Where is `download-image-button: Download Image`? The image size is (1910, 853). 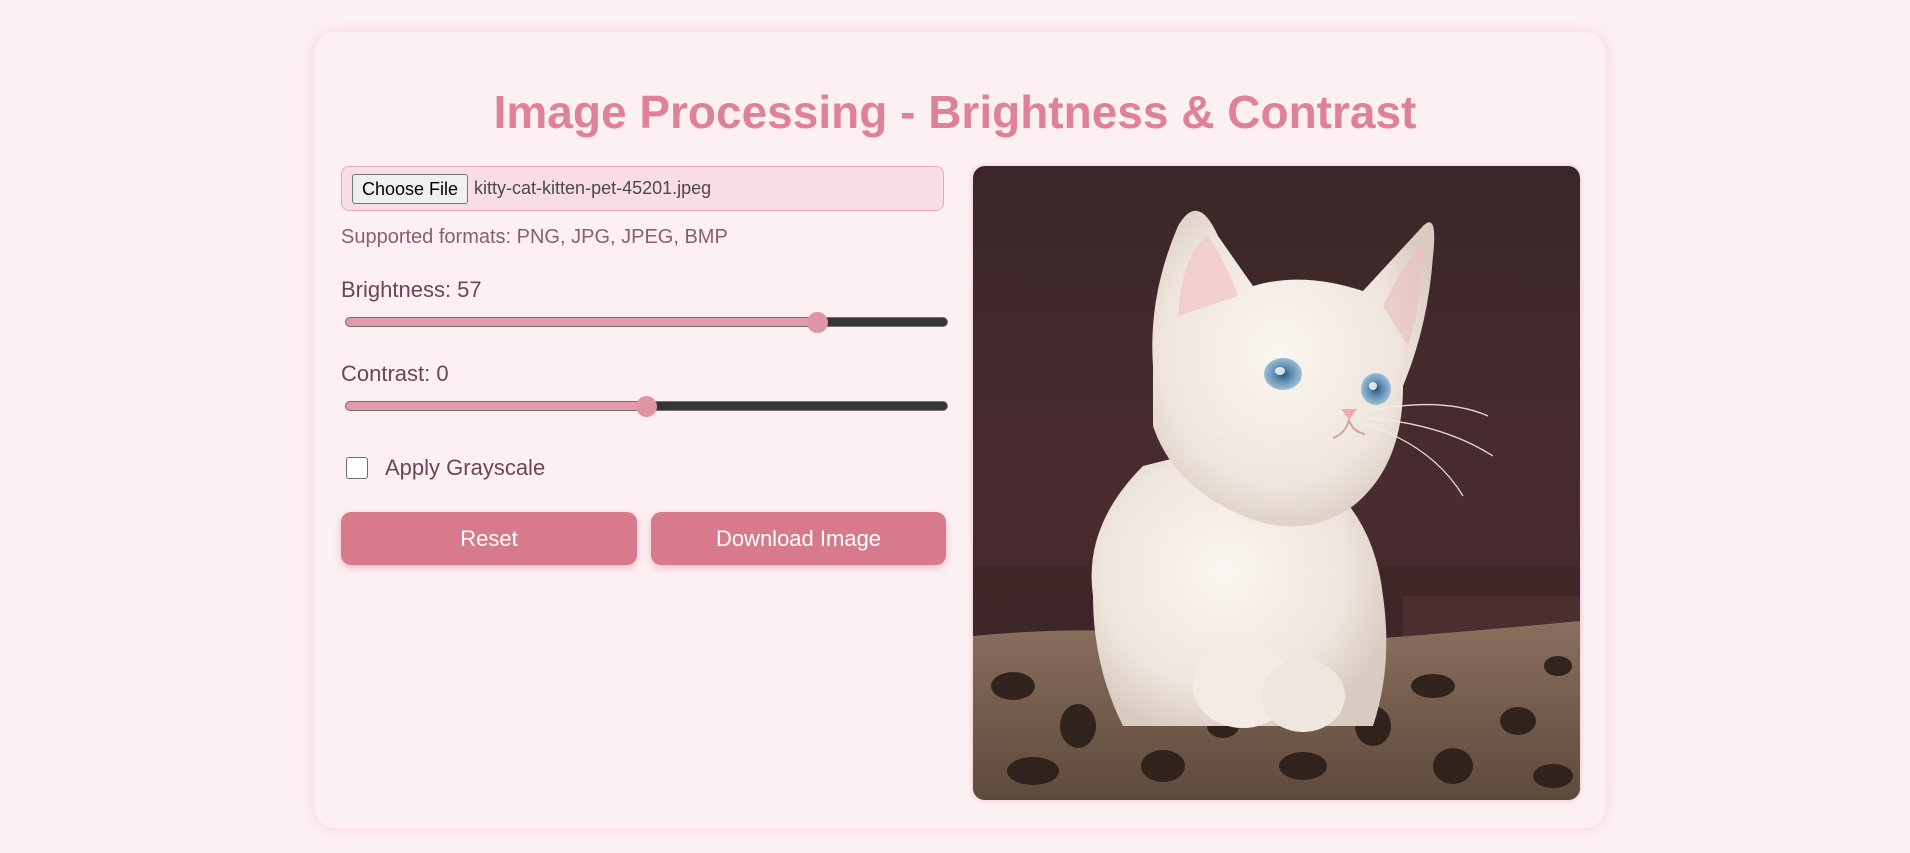 download-image-button: Download Image is located at coordinates (798, 538).